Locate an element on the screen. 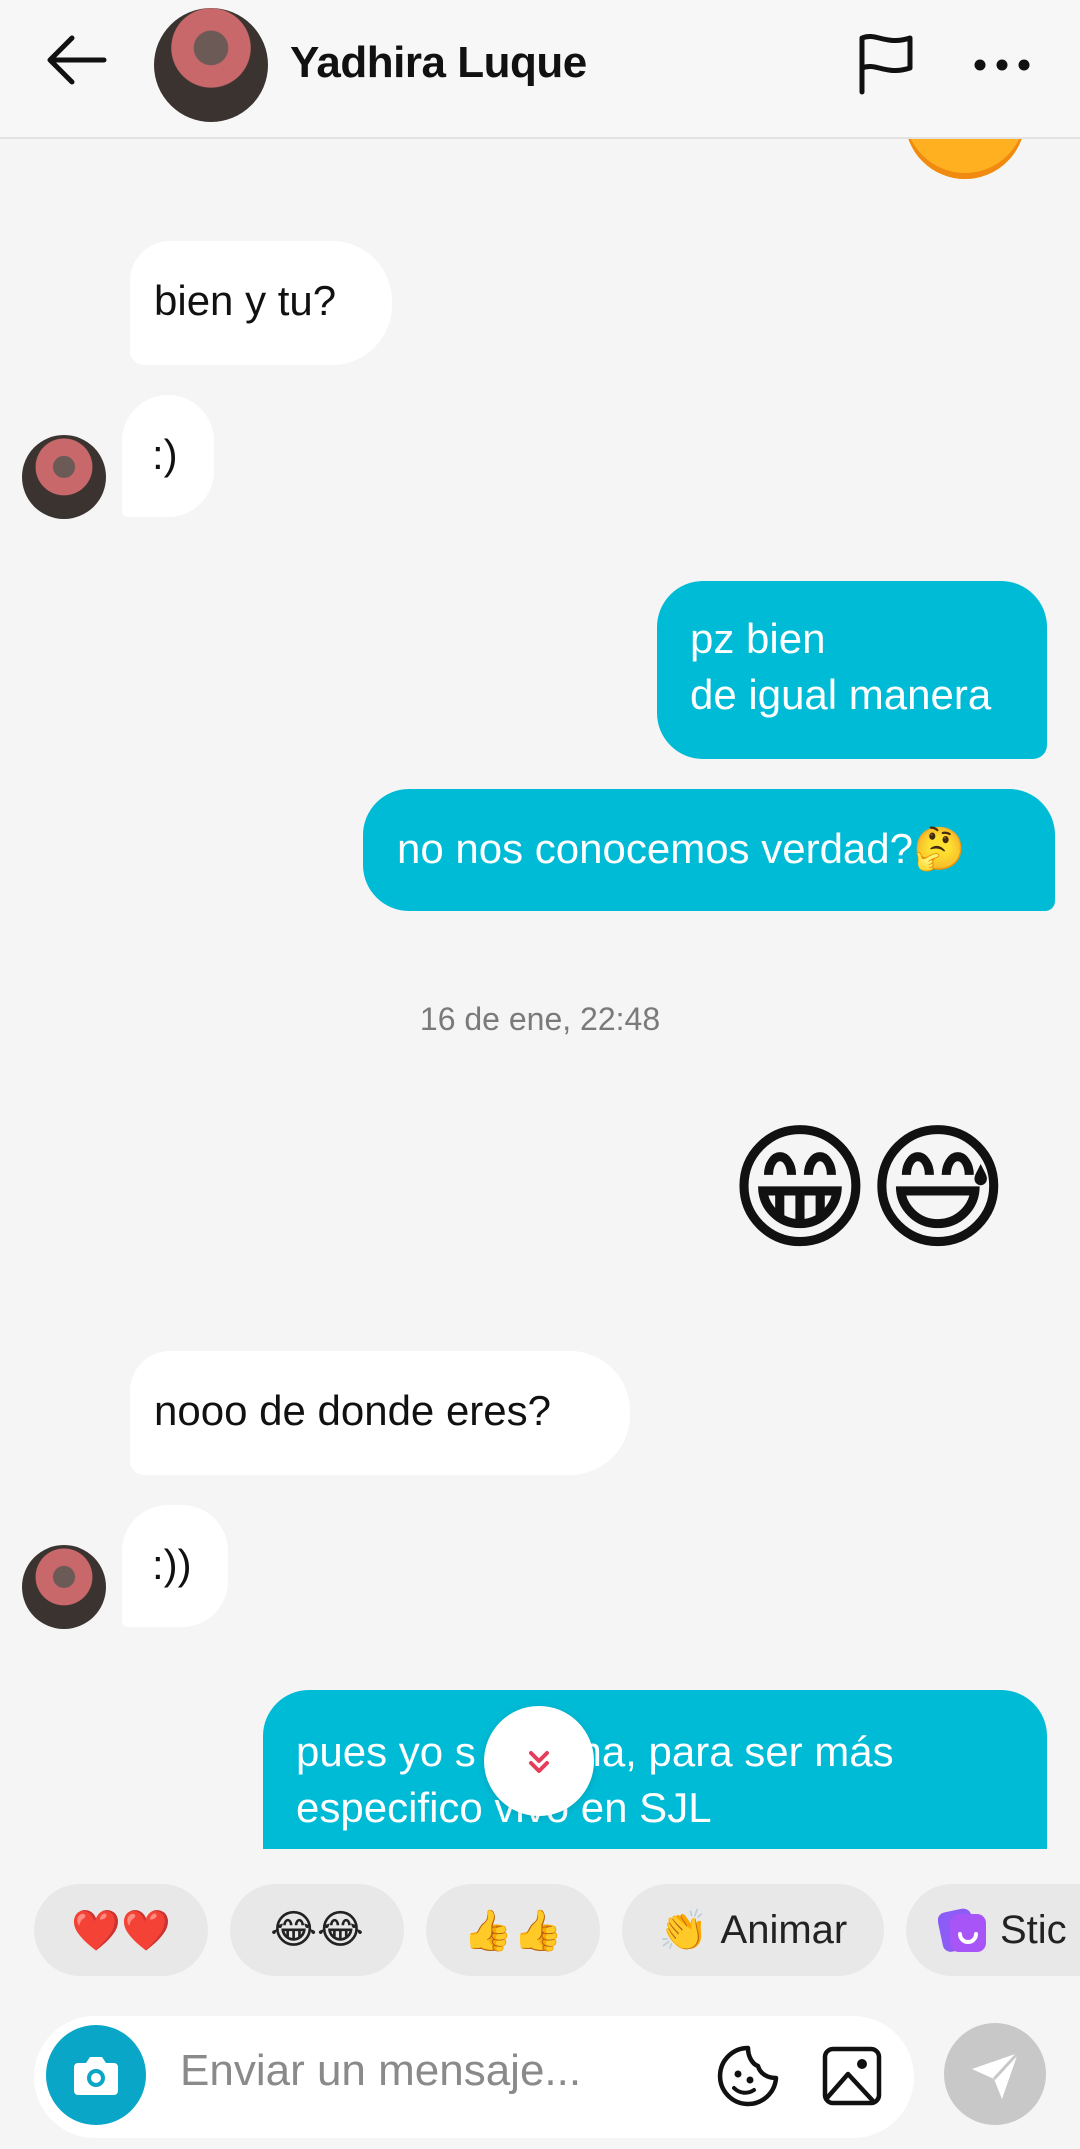 The height and width of the screenshot is (2149, 1080). message-text-line: pues yo s e Lima, para ser más is located at coordinates (595, 1751).